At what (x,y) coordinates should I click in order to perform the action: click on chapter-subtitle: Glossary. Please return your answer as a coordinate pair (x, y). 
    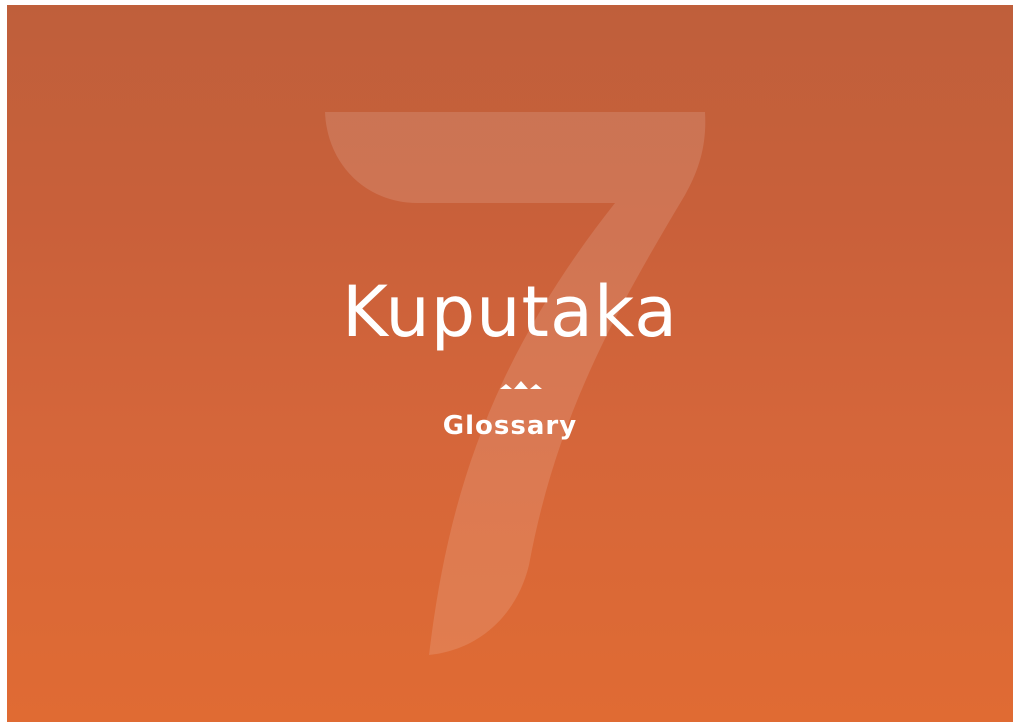
    Looking at the image, I should click on (510, 426).